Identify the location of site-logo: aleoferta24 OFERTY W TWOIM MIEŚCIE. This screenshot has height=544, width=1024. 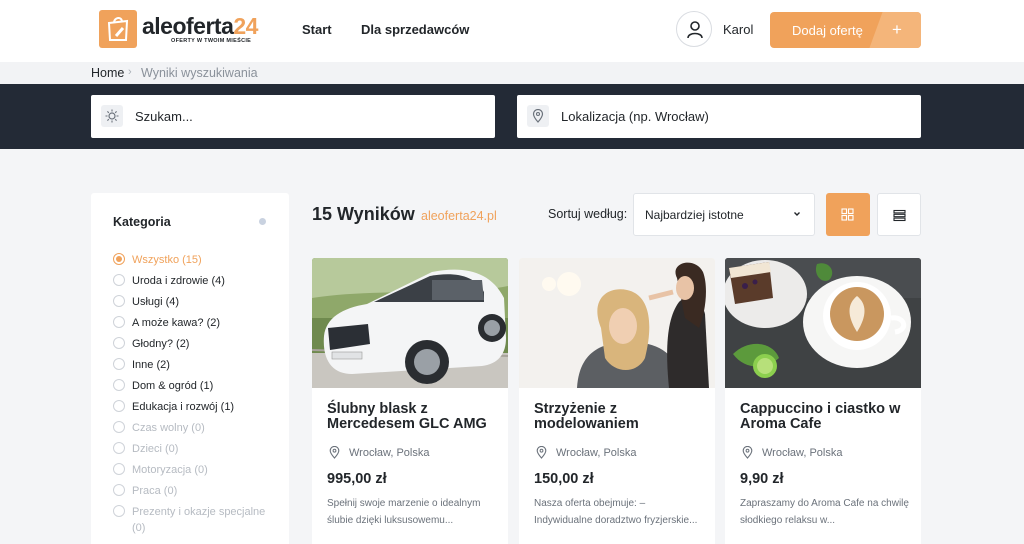
(179, 30).